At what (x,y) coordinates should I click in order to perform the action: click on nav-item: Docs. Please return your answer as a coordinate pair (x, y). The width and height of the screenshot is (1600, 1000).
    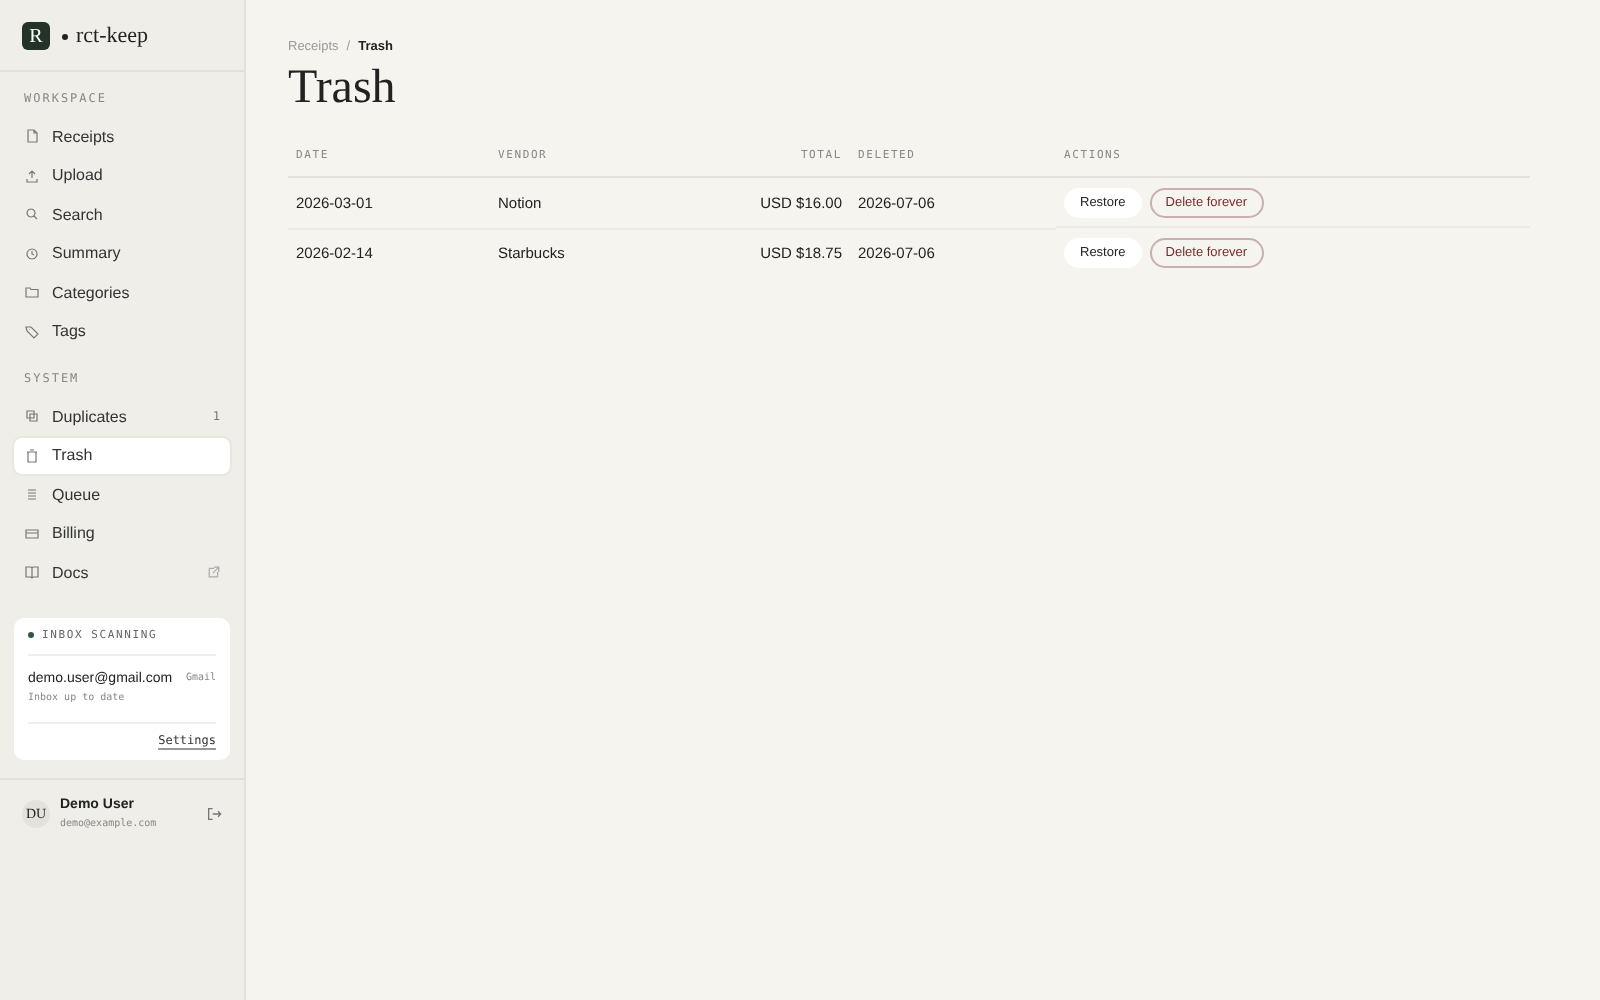
    Looking at the image, I should click on (122, 572).